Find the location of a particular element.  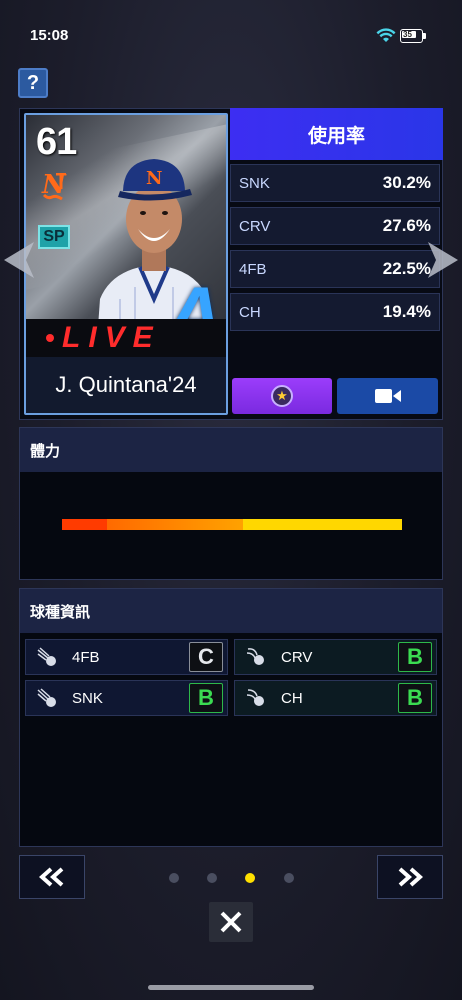

close-icon is located at coordinates (231, 922).